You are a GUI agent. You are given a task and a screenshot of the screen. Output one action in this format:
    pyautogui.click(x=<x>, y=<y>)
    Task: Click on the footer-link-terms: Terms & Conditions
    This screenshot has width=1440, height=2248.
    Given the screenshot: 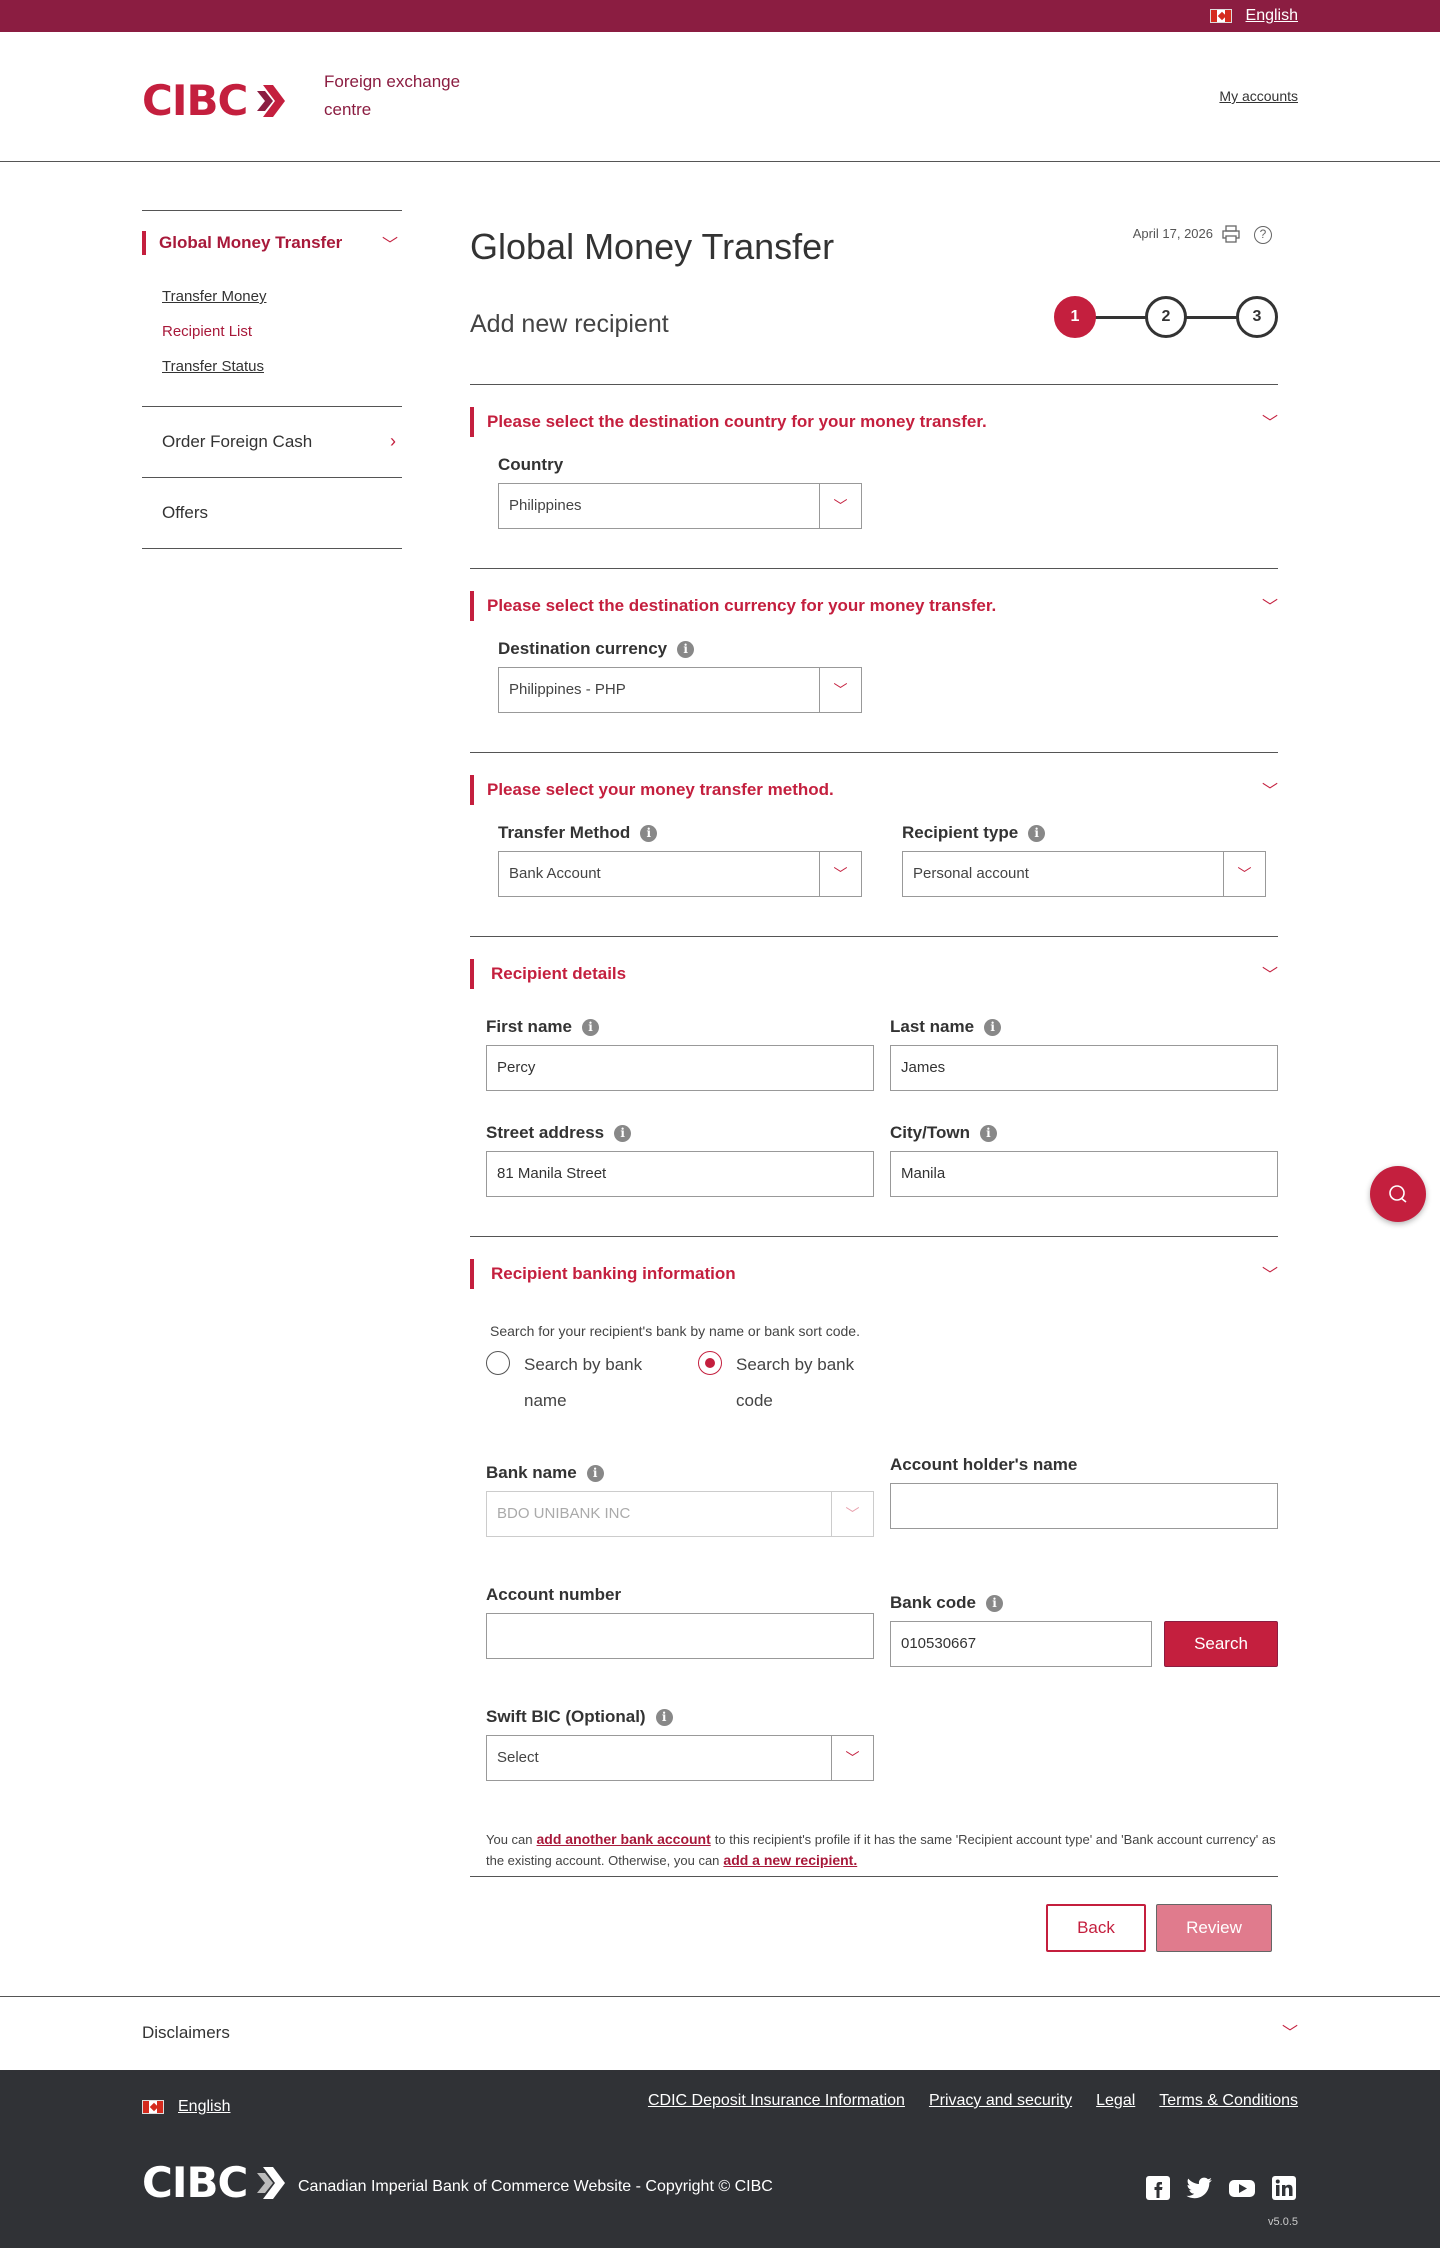 What is the action you would take?
    pyautogui.click(x=1228, y=2101)
    